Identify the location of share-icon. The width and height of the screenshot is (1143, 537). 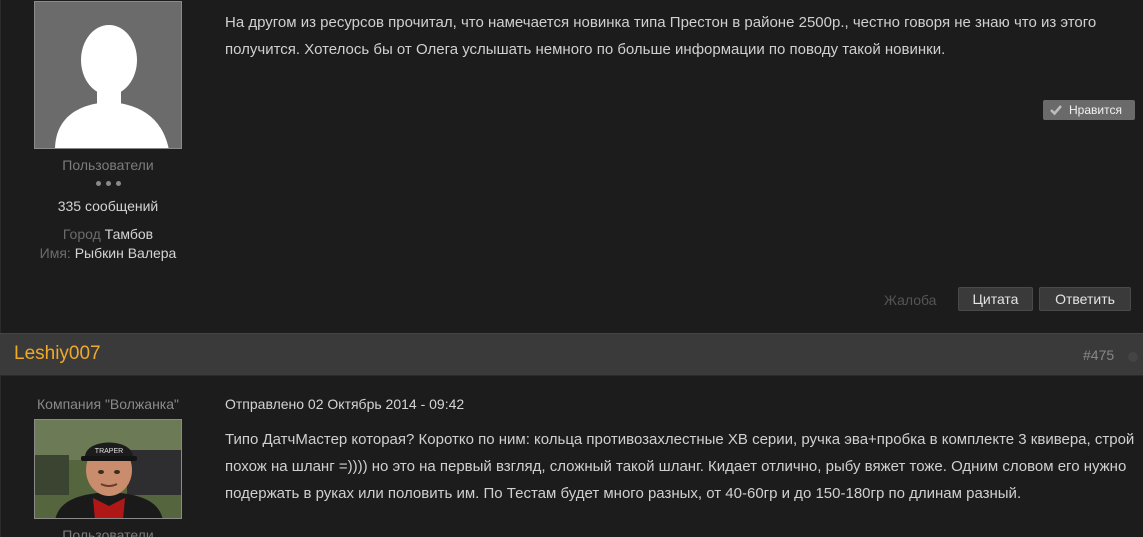
(1133, 357).